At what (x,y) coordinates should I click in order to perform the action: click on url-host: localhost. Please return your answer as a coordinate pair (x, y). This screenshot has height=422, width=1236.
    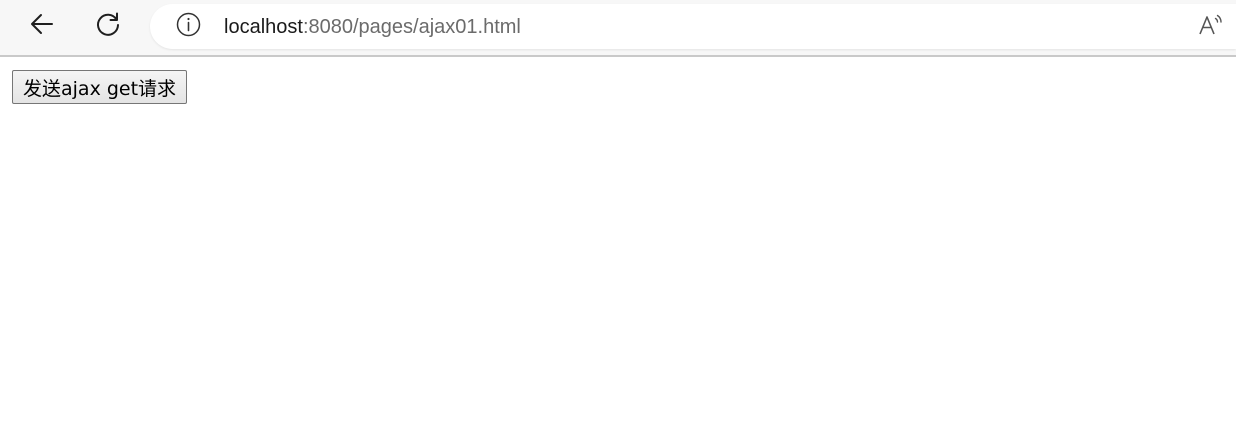
    Looking at the image, I should click on (263, 27).